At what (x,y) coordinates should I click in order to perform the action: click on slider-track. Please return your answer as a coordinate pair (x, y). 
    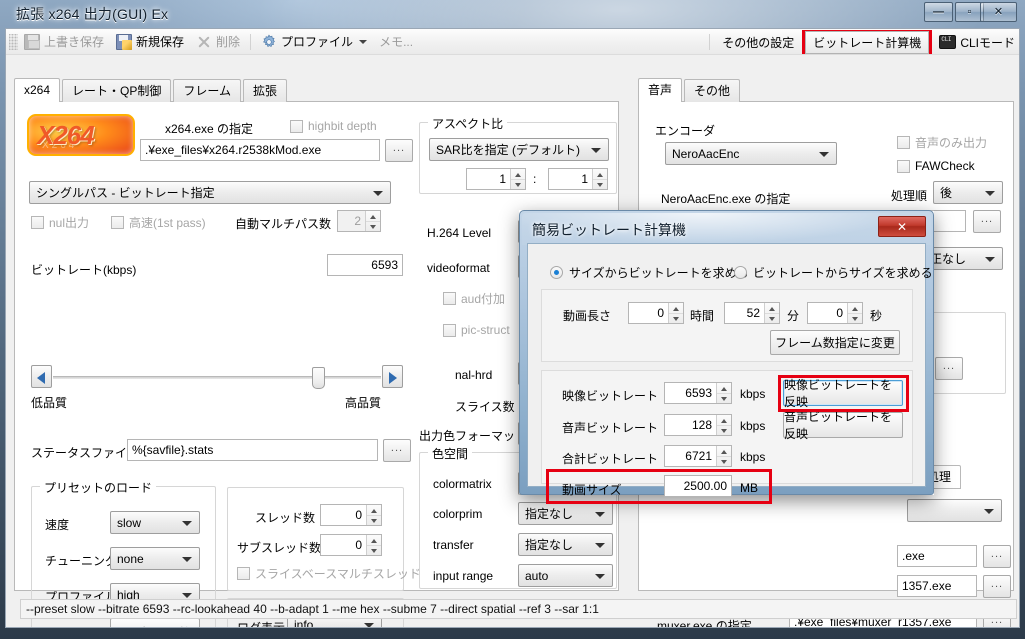
    Looking at the image, I should click on (217, 377).